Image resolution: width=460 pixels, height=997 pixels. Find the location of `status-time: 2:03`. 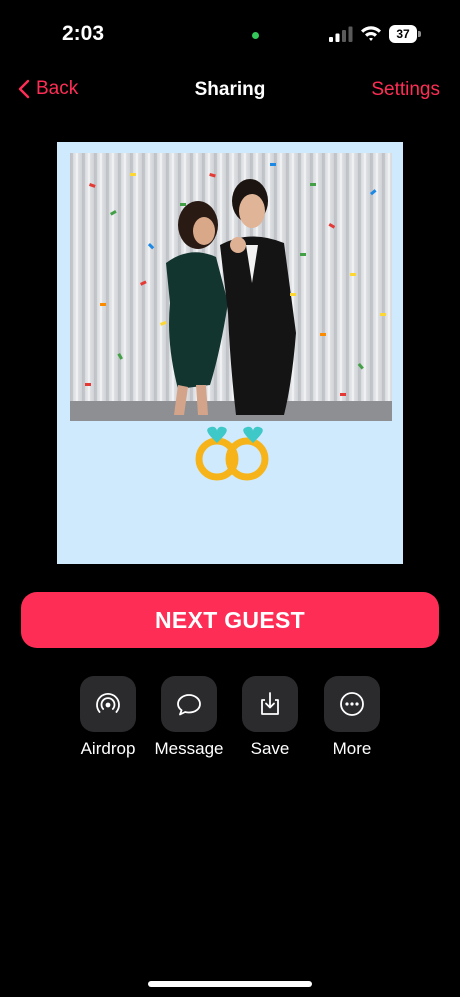

status-time: 2:03 is located at coordinates (83, 33).